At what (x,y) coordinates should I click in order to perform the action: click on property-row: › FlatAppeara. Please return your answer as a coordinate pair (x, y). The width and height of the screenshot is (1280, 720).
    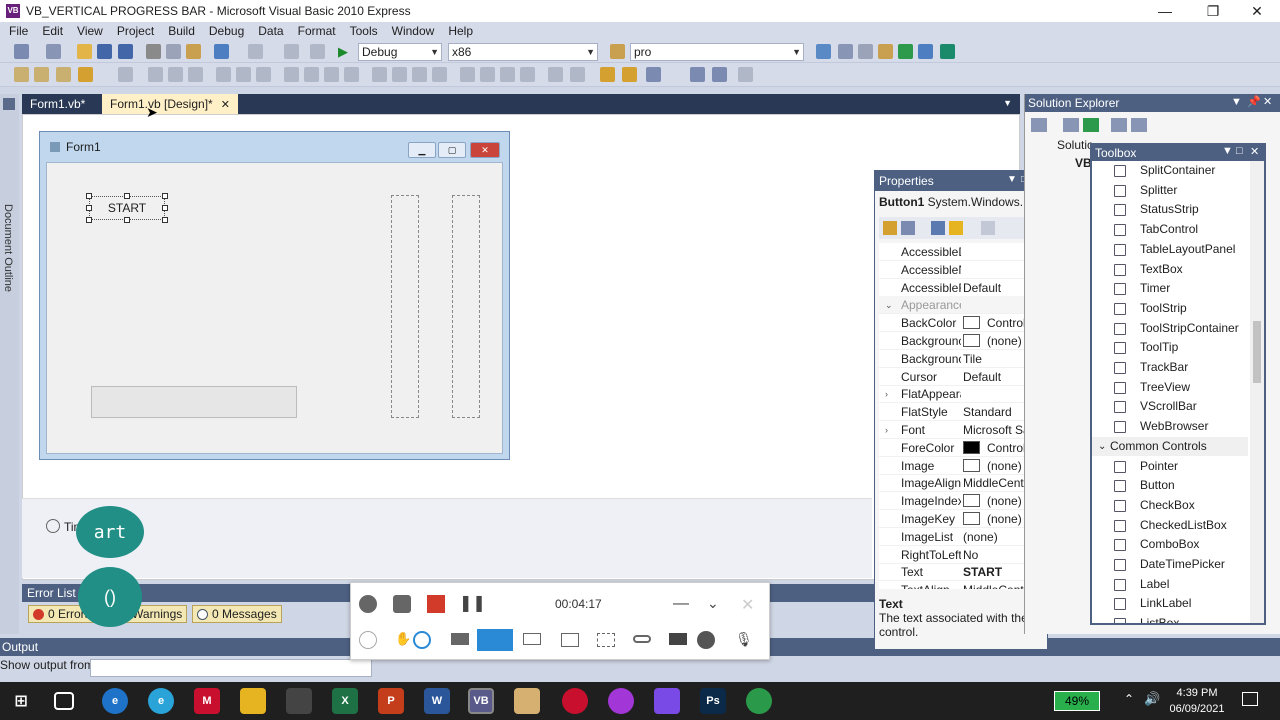
    Looking at the image, I should click on (955, 394).